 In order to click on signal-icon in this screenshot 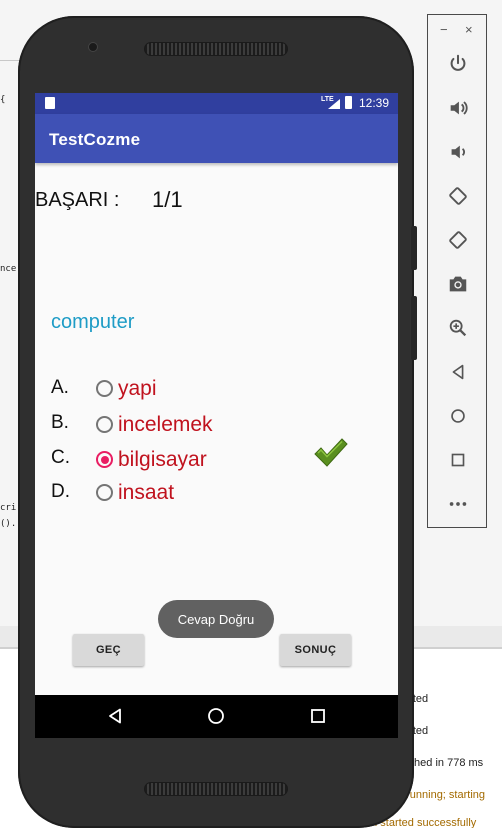, I will do `click(334, 104)`.